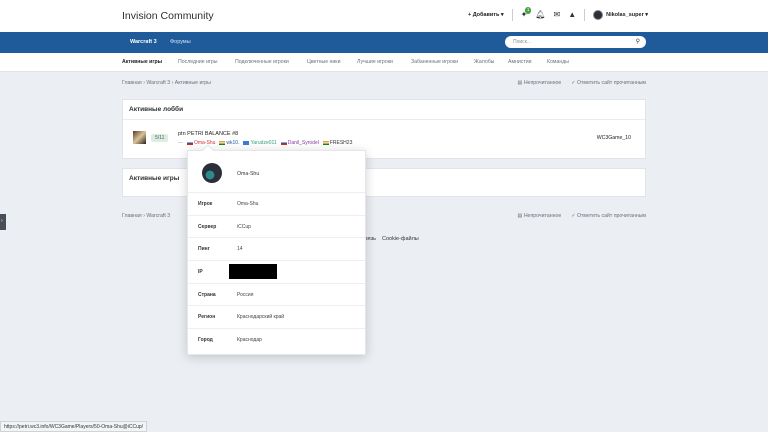 This screenshot has width=768, height=432. Describe the element at coordinates (276, 340) in the screenshot. I see `hovercard-row-city: Город Краснодар` at that location.